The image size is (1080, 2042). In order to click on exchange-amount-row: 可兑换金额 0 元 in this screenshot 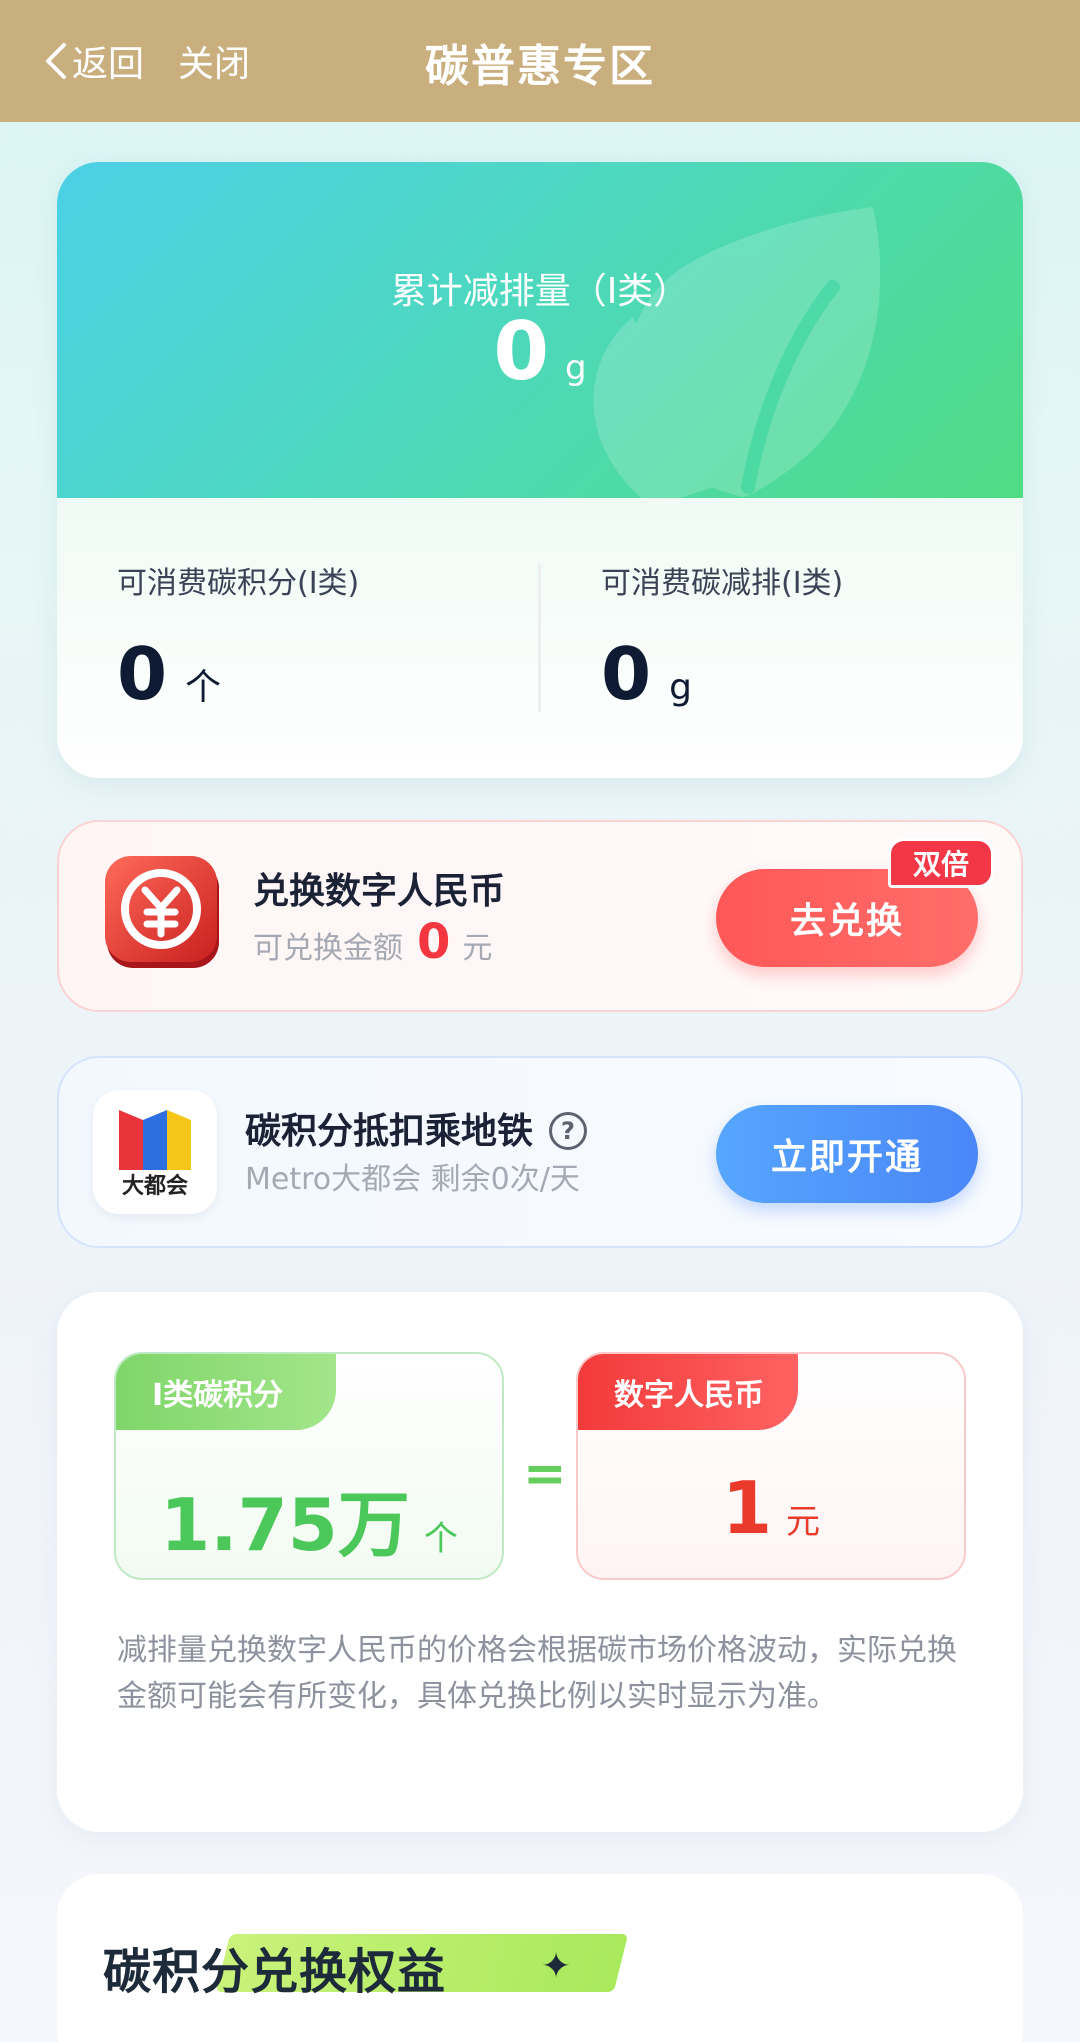, I will do `click(372, 942)`.